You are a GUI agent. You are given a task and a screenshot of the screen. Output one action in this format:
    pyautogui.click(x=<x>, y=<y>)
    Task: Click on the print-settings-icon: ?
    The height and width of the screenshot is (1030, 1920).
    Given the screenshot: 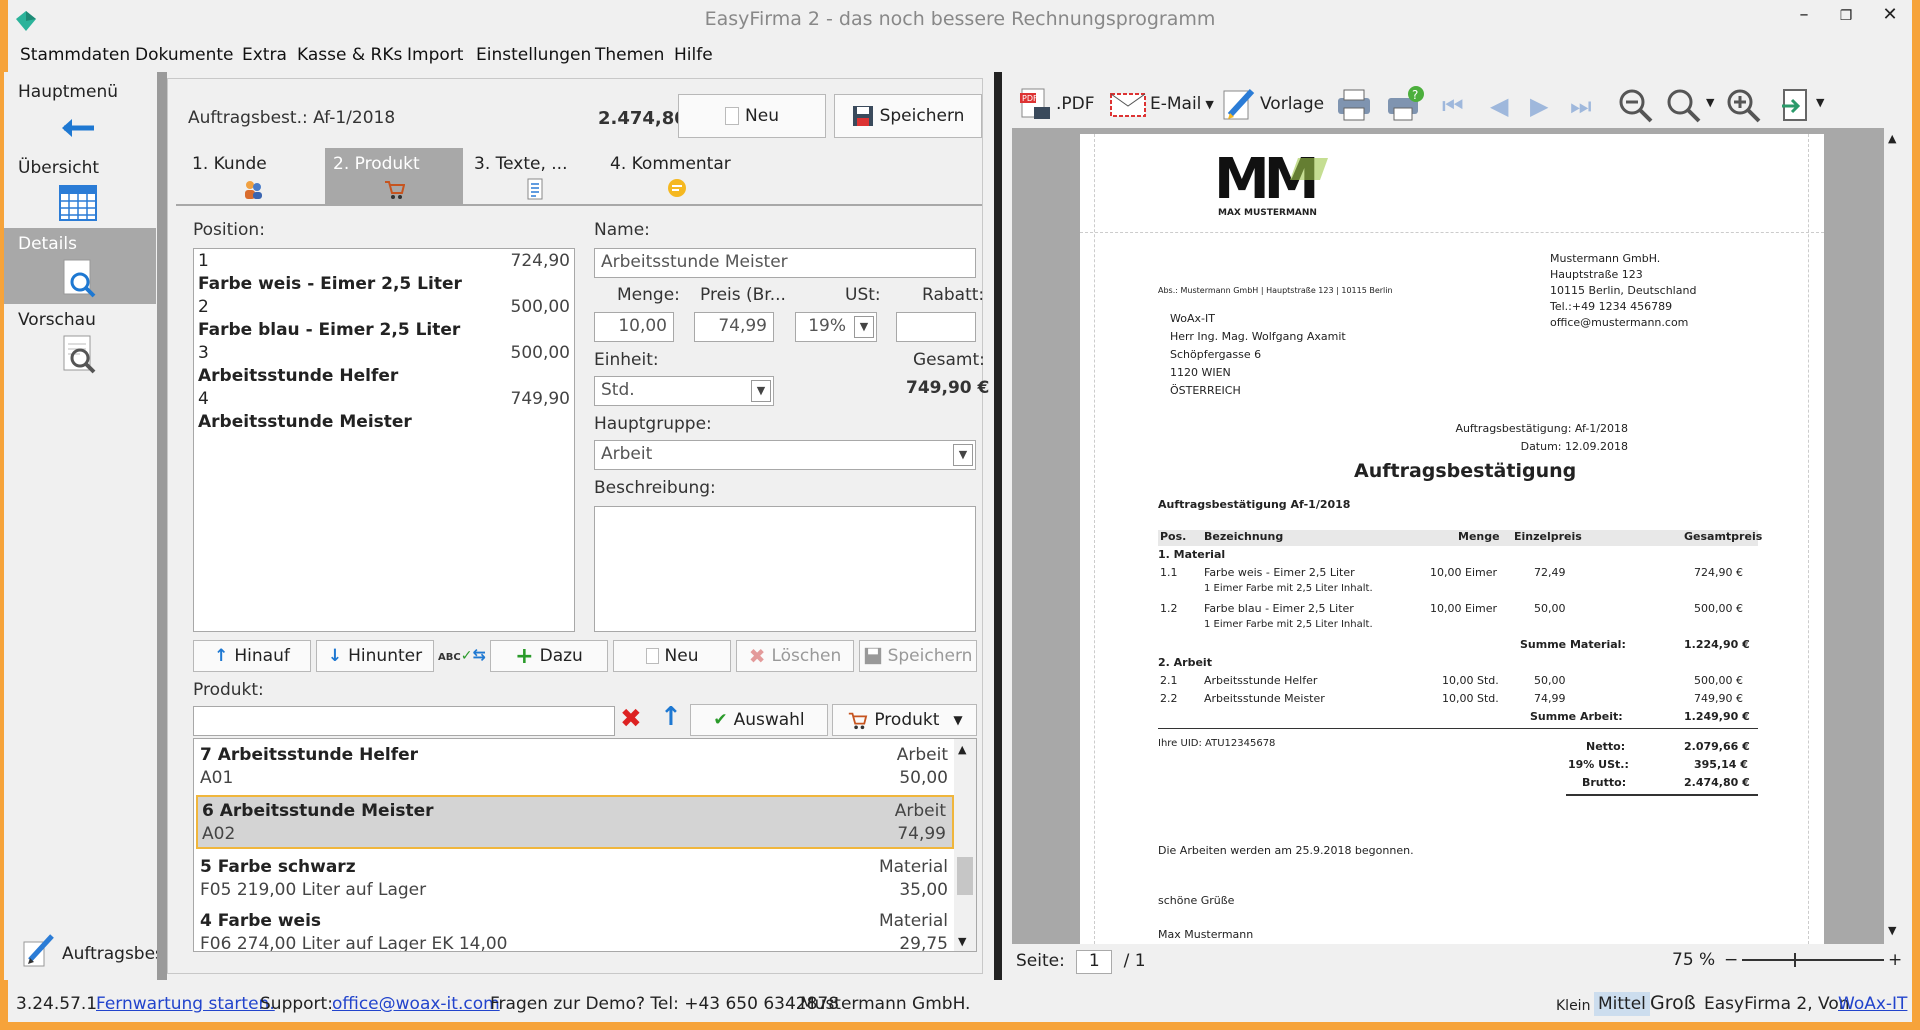 What is the action you would take?
    pyautogui.click(x=1405, y=103)
    